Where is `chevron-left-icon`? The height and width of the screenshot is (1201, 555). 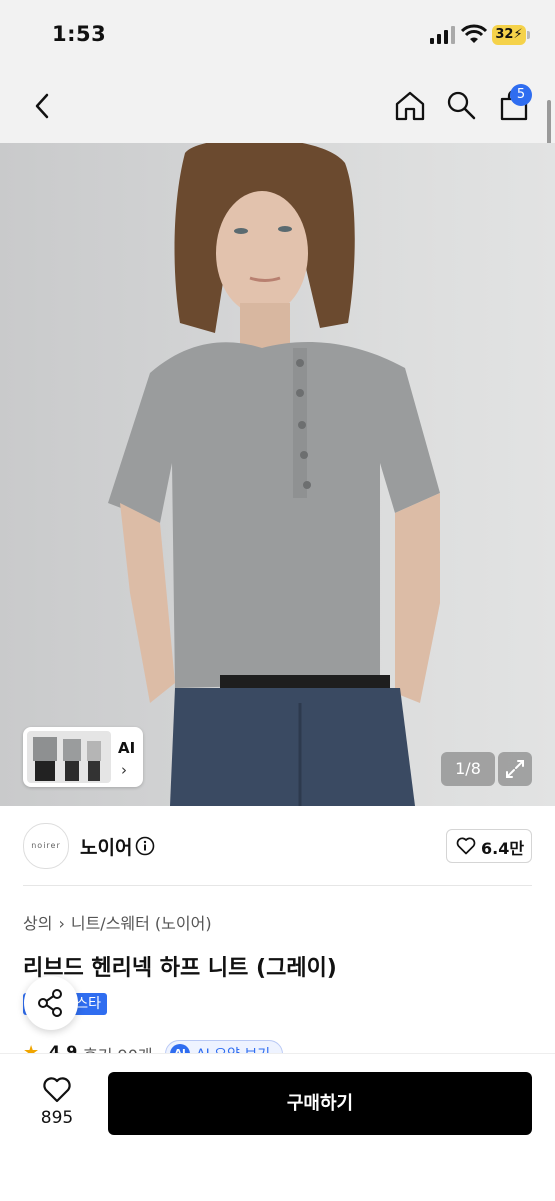 chevron-left-icon is located at coordinates (42, 106).